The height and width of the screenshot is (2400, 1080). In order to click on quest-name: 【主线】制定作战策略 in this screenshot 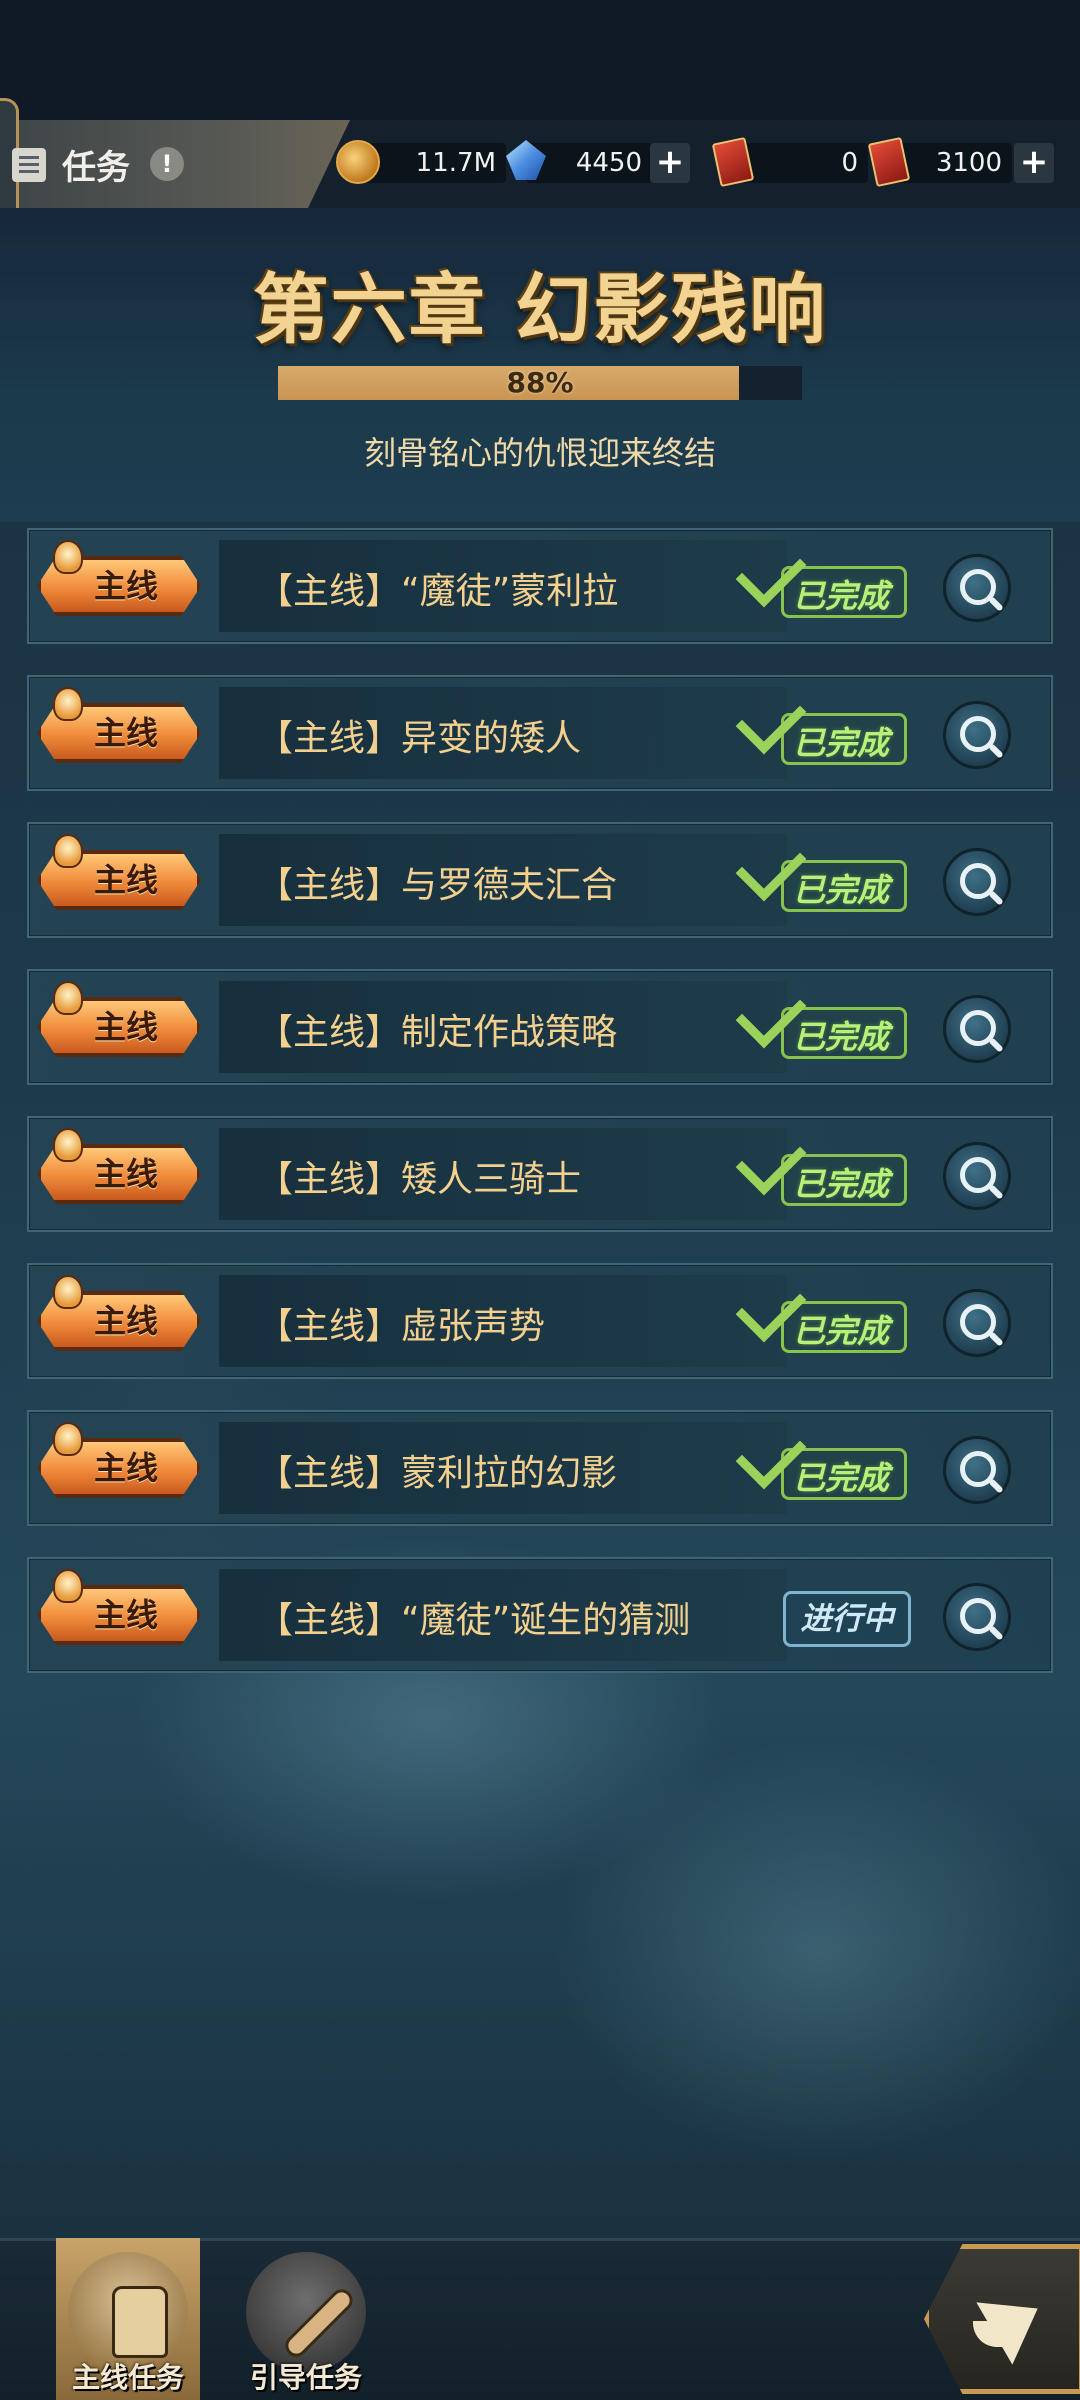, I will do `click(437, 1032)`.